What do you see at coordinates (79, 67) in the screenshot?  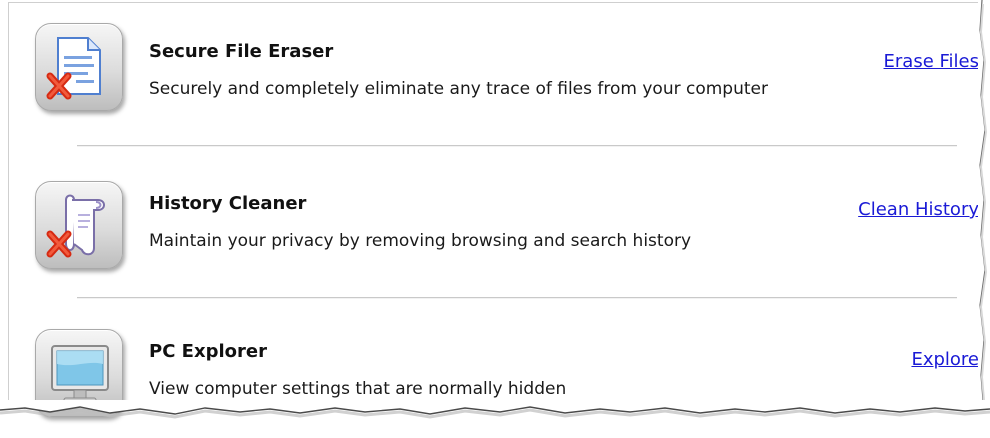 I see `file-eraser-icon` at bounding box center [79, 67].